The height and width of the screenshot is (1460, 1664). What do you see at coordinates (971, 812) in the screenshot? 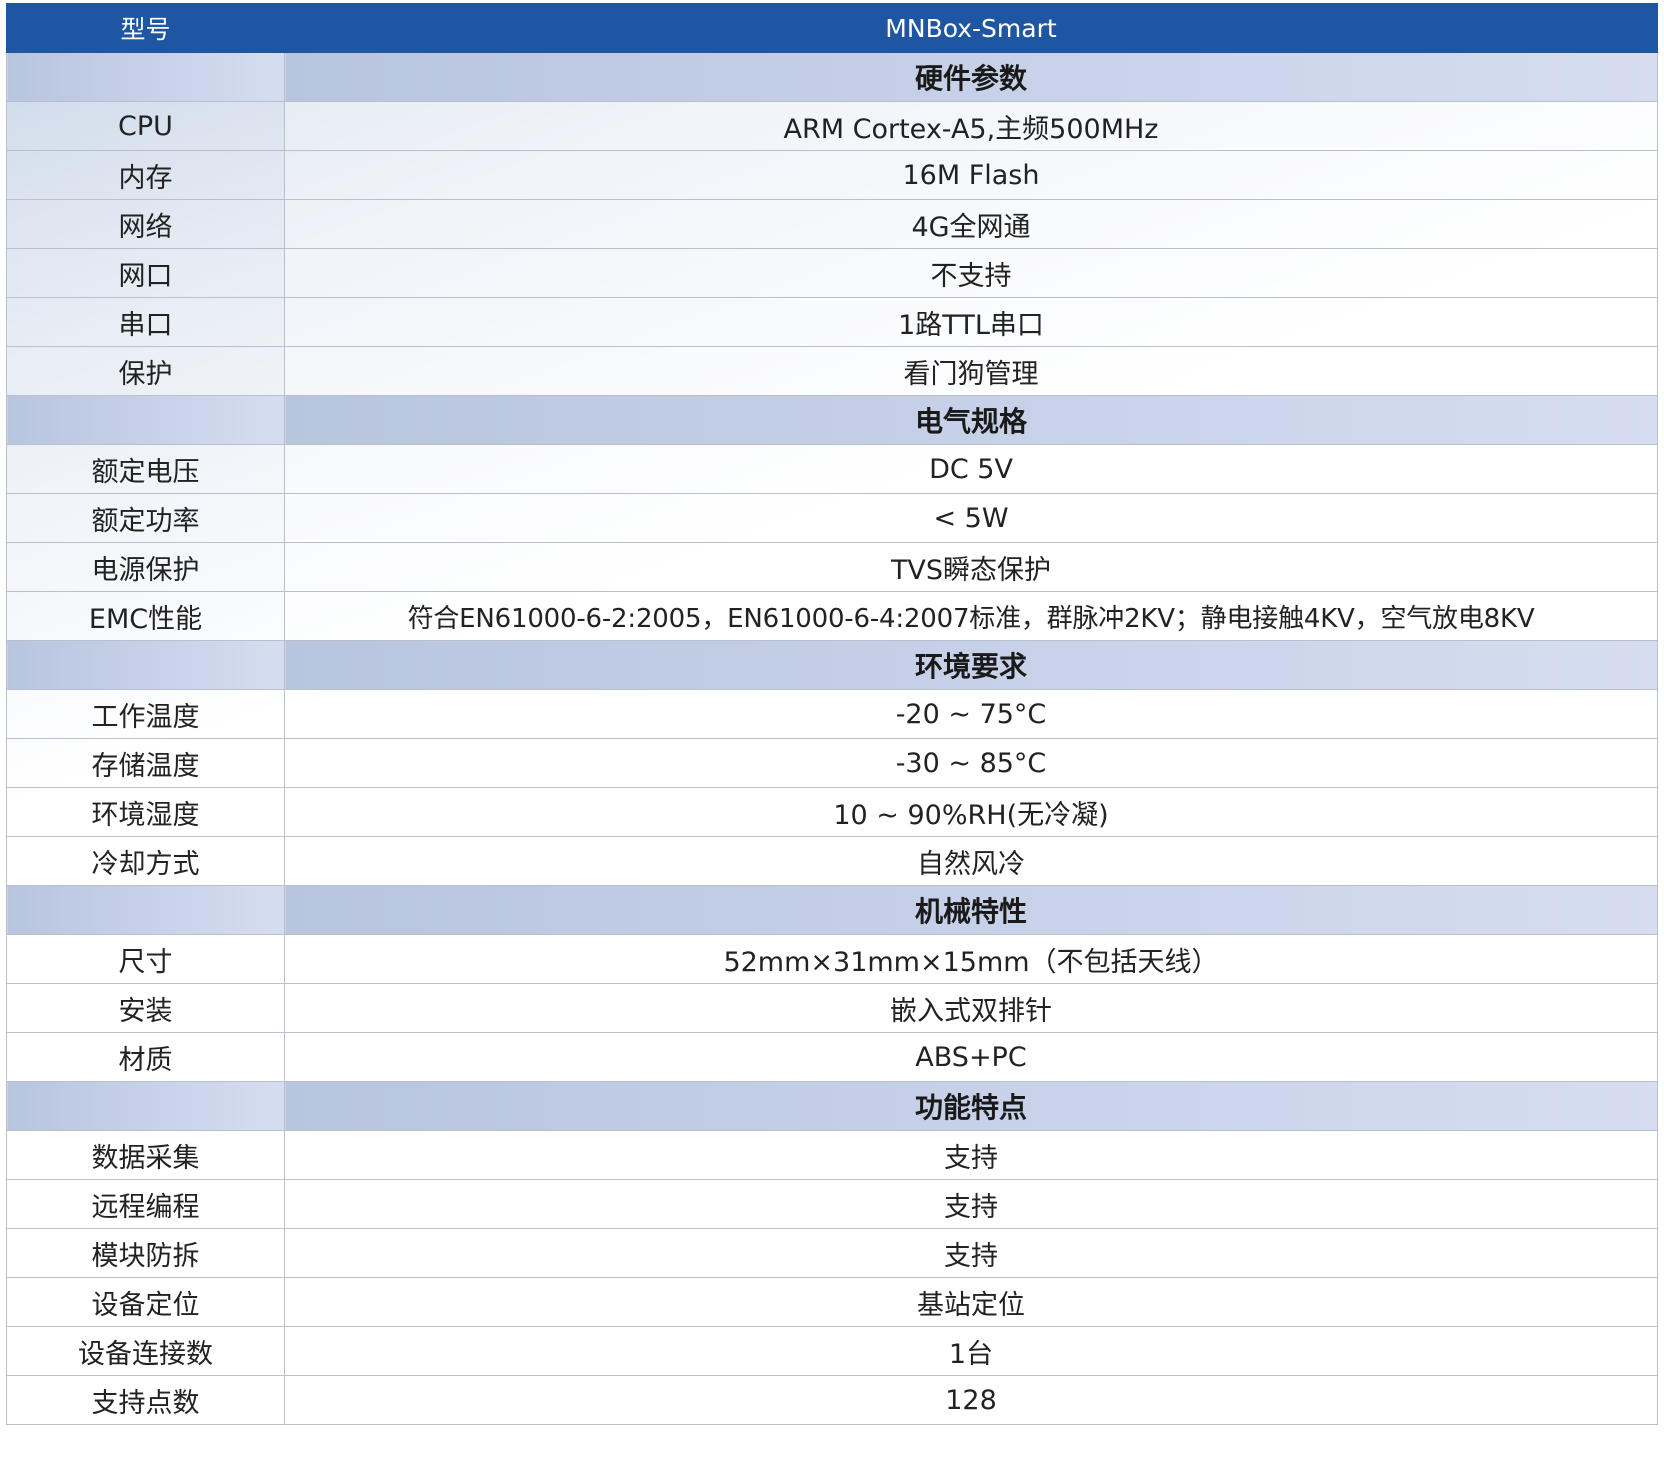
I see `row-value: 10 ~ 90%RH(无冷凝)` at bounding box center [971, 812].